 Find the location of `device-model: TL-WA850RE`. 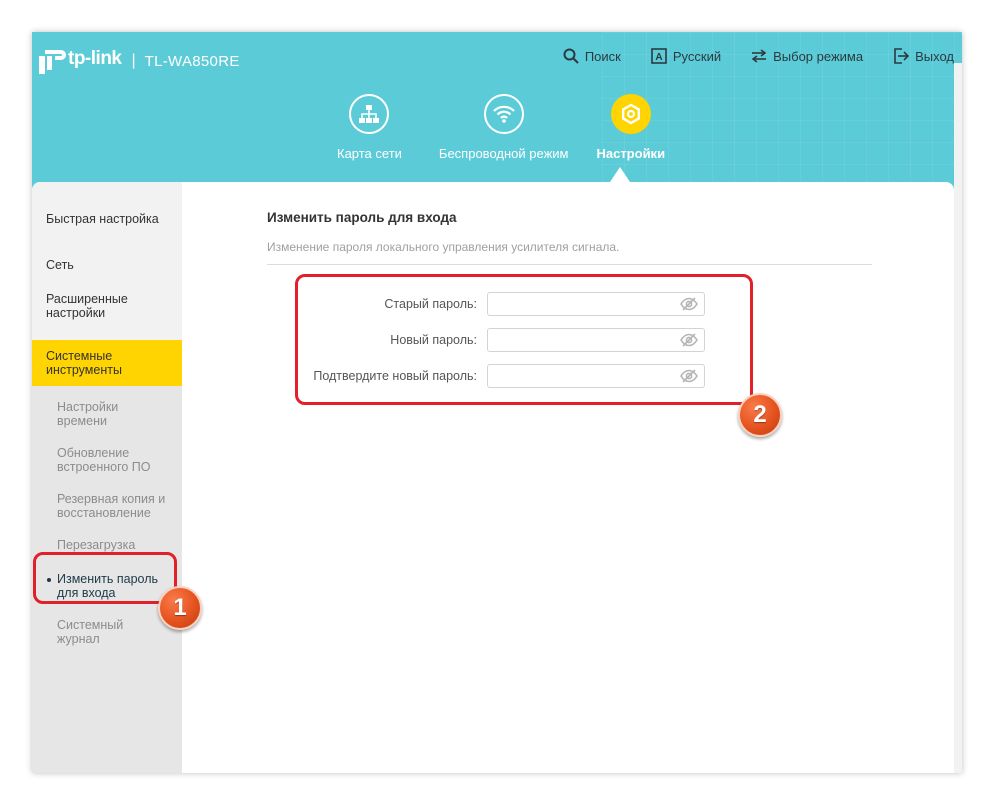

device-model: TL-WA850RE is located at coordinates (192, 61).